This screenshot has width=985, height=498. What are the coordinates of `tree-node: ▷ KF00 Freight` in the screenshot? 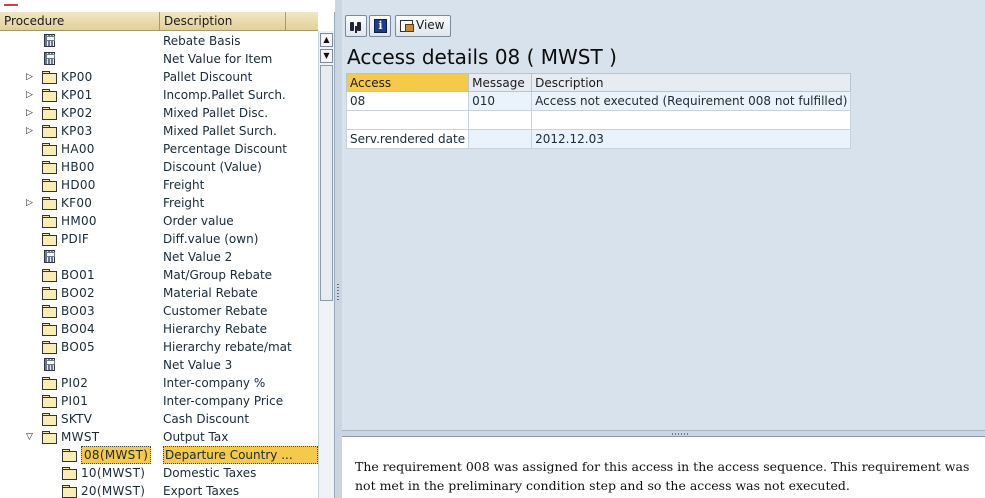 It's located at (159, 203).